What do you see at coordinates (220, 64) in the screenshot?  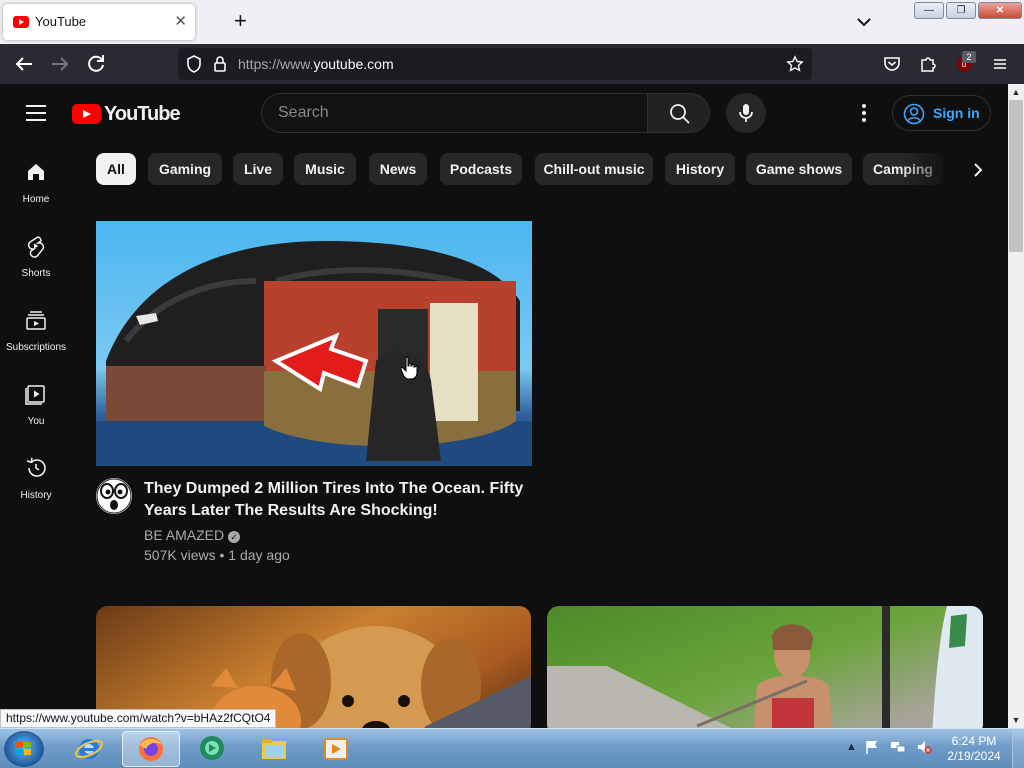 I see `lock-icon` at bounding box center [220, 64].